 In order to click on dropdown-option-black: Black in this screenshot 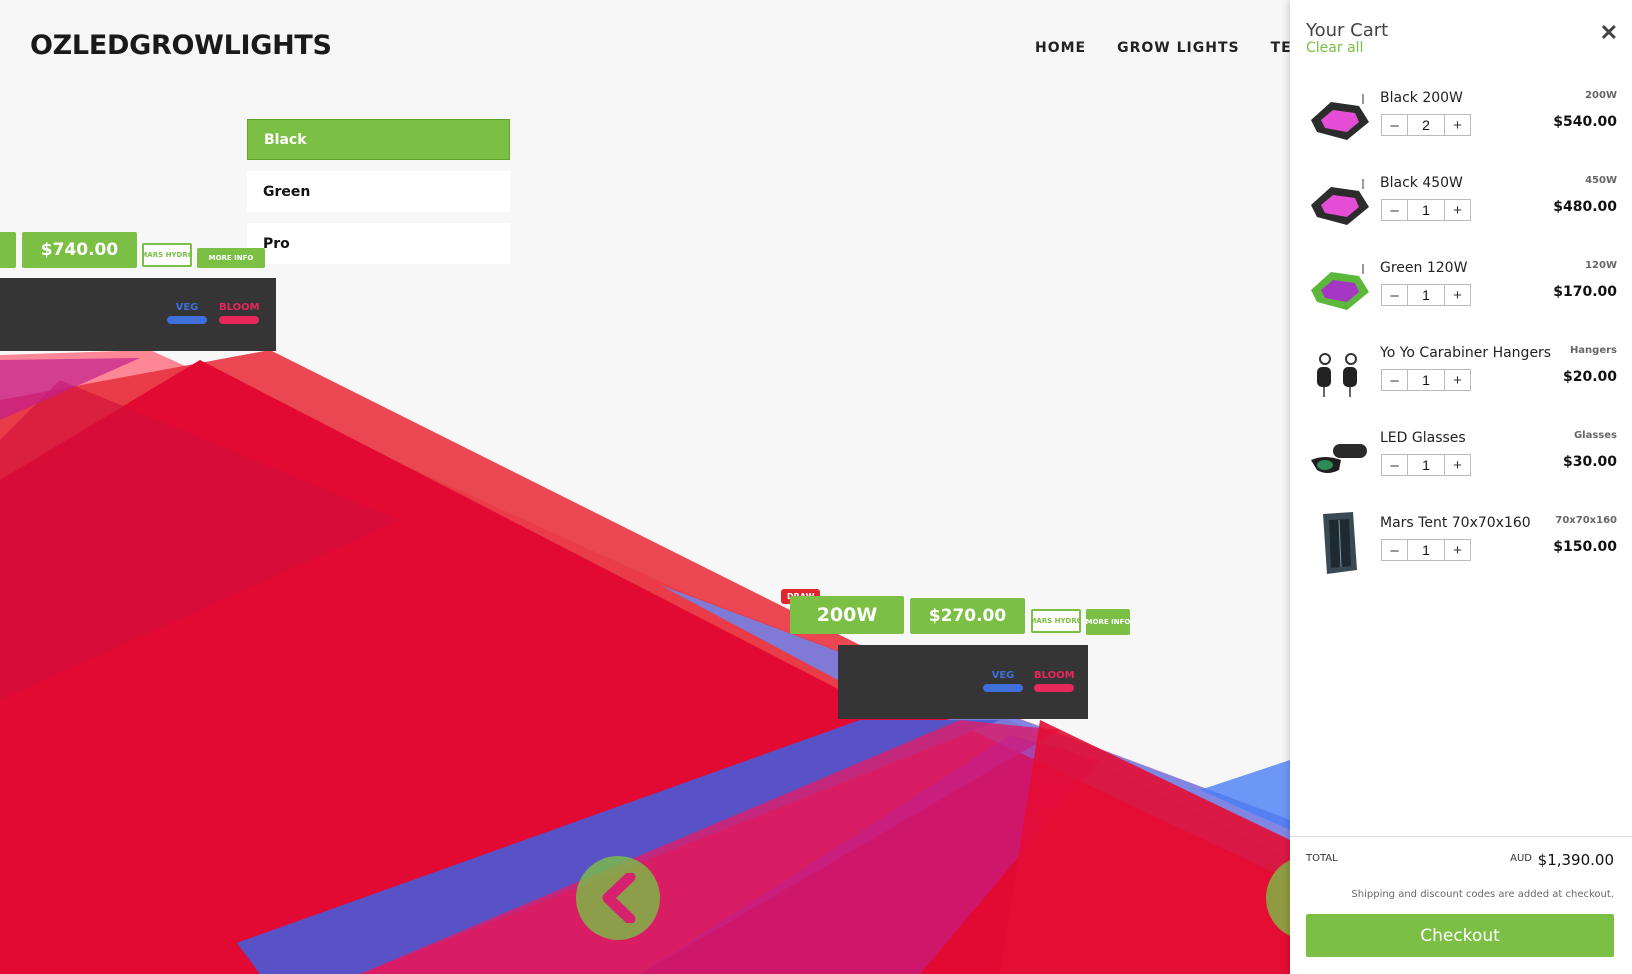, I will do `click(378, 139)`.